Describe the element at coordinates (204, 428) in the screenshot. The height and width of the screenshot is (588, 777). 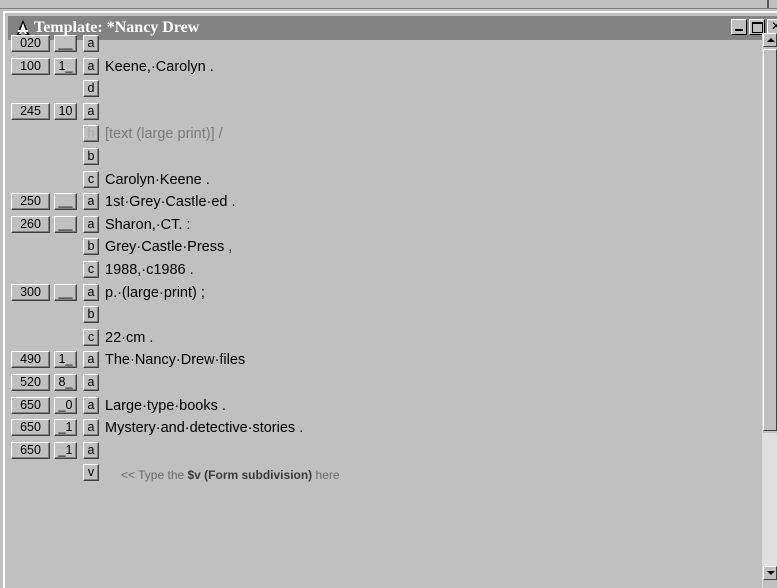
I see `subfield-value: Mystery·and·detective·stories .` at that location.